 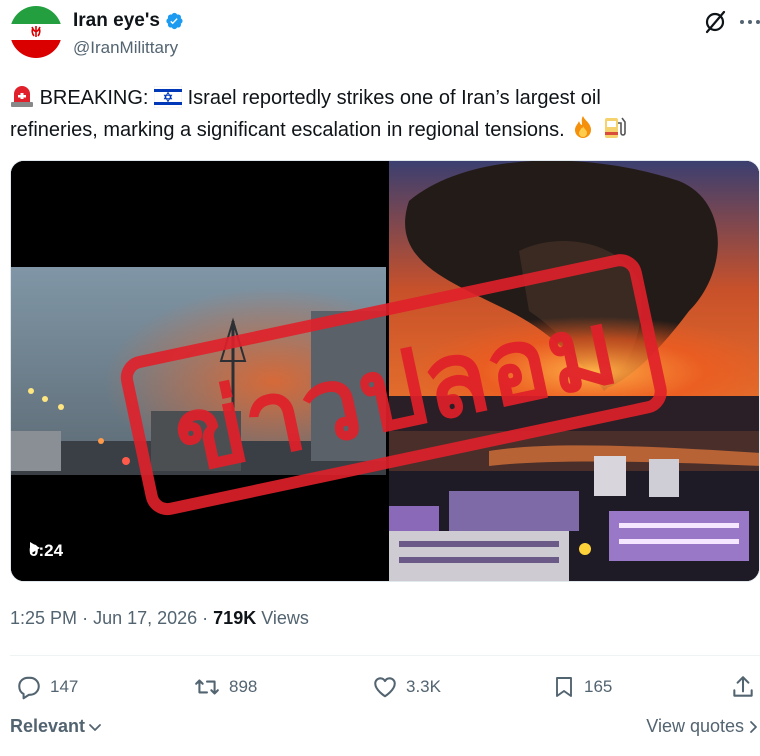 What do you see at coordinates (695, 726) in the screenshot?
I see `view-quotes-label: View quotes` at bounding box center [695, 726].